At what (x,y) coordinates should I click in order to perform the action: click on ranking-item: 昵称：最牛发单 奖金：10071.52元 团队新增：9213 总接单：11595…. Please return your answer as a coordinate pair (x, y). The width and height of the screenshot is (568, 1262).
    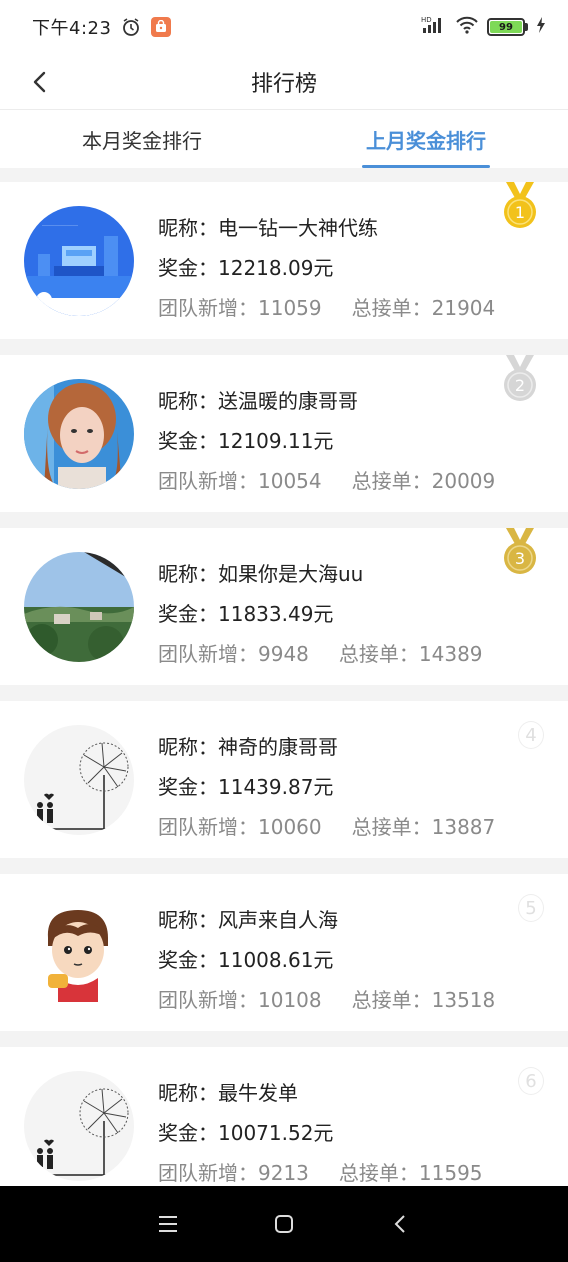
    Looking at the image, I should click on (284, 1125).